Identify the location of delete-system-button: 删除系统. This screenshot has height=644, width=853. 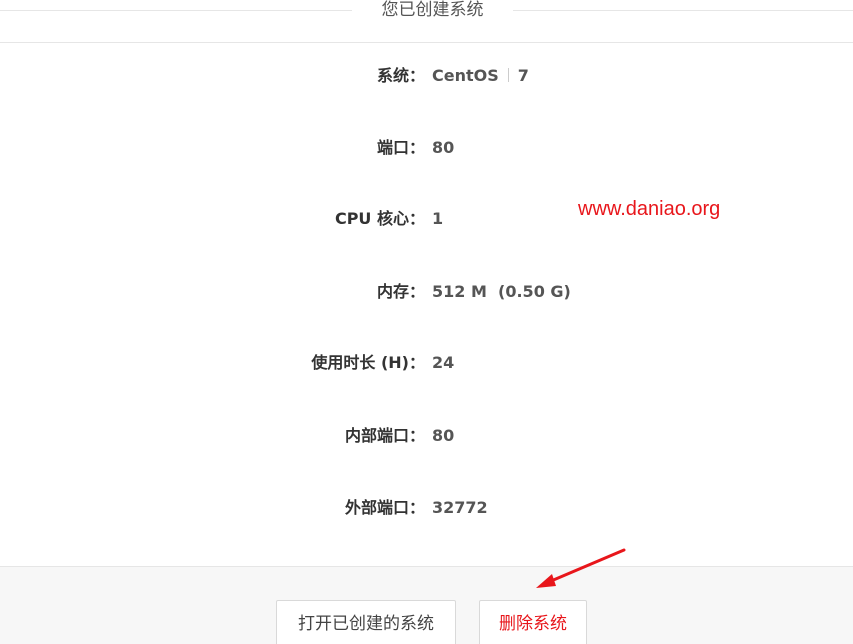
(533, 622).